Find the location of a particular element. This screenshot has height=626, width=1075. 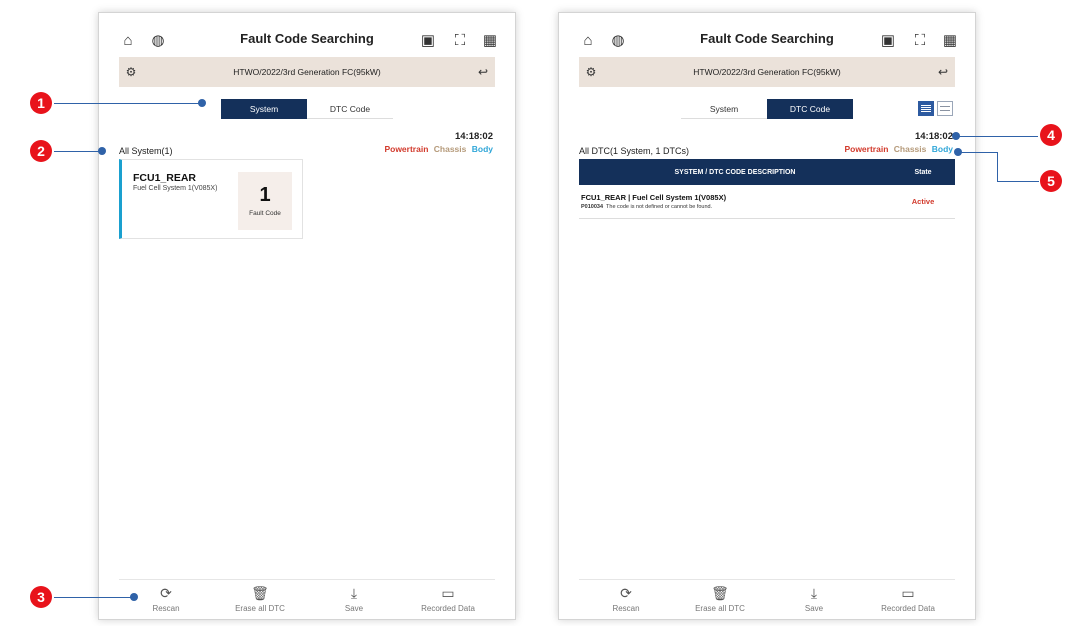

fault-count: 1 is located at coordinates (265, 195).